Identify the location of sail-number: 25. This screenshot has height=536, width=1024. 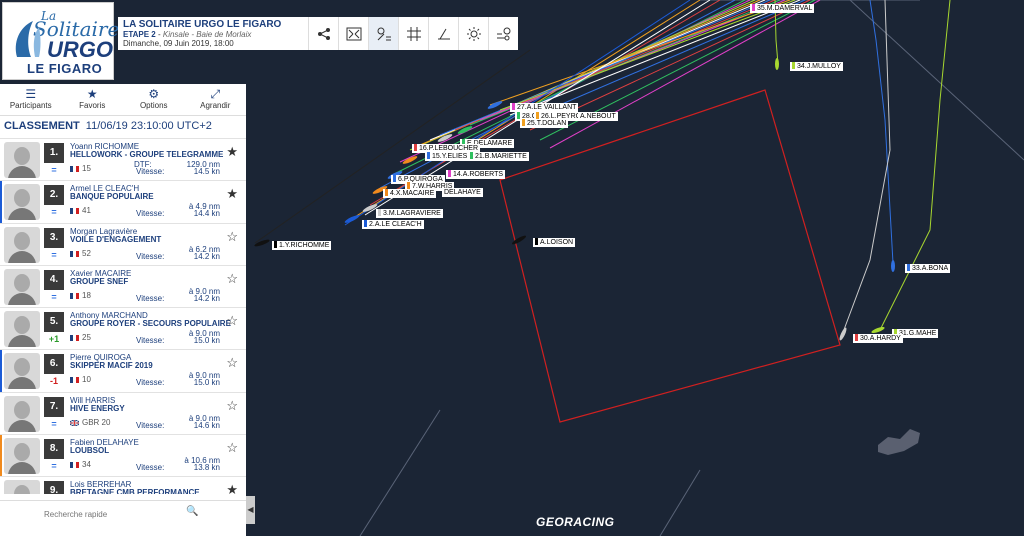
(86, 338).